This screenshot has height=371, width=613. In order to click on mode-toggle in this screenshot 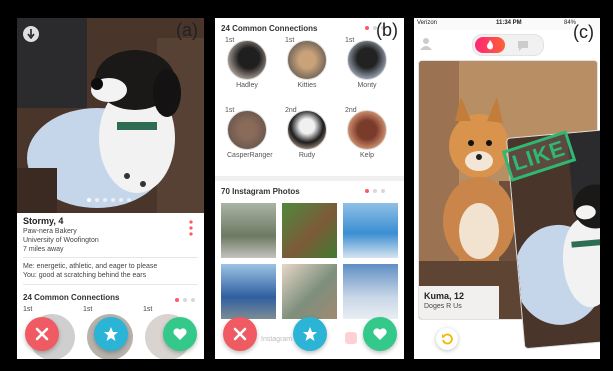, I will do `click(508, 45)`.